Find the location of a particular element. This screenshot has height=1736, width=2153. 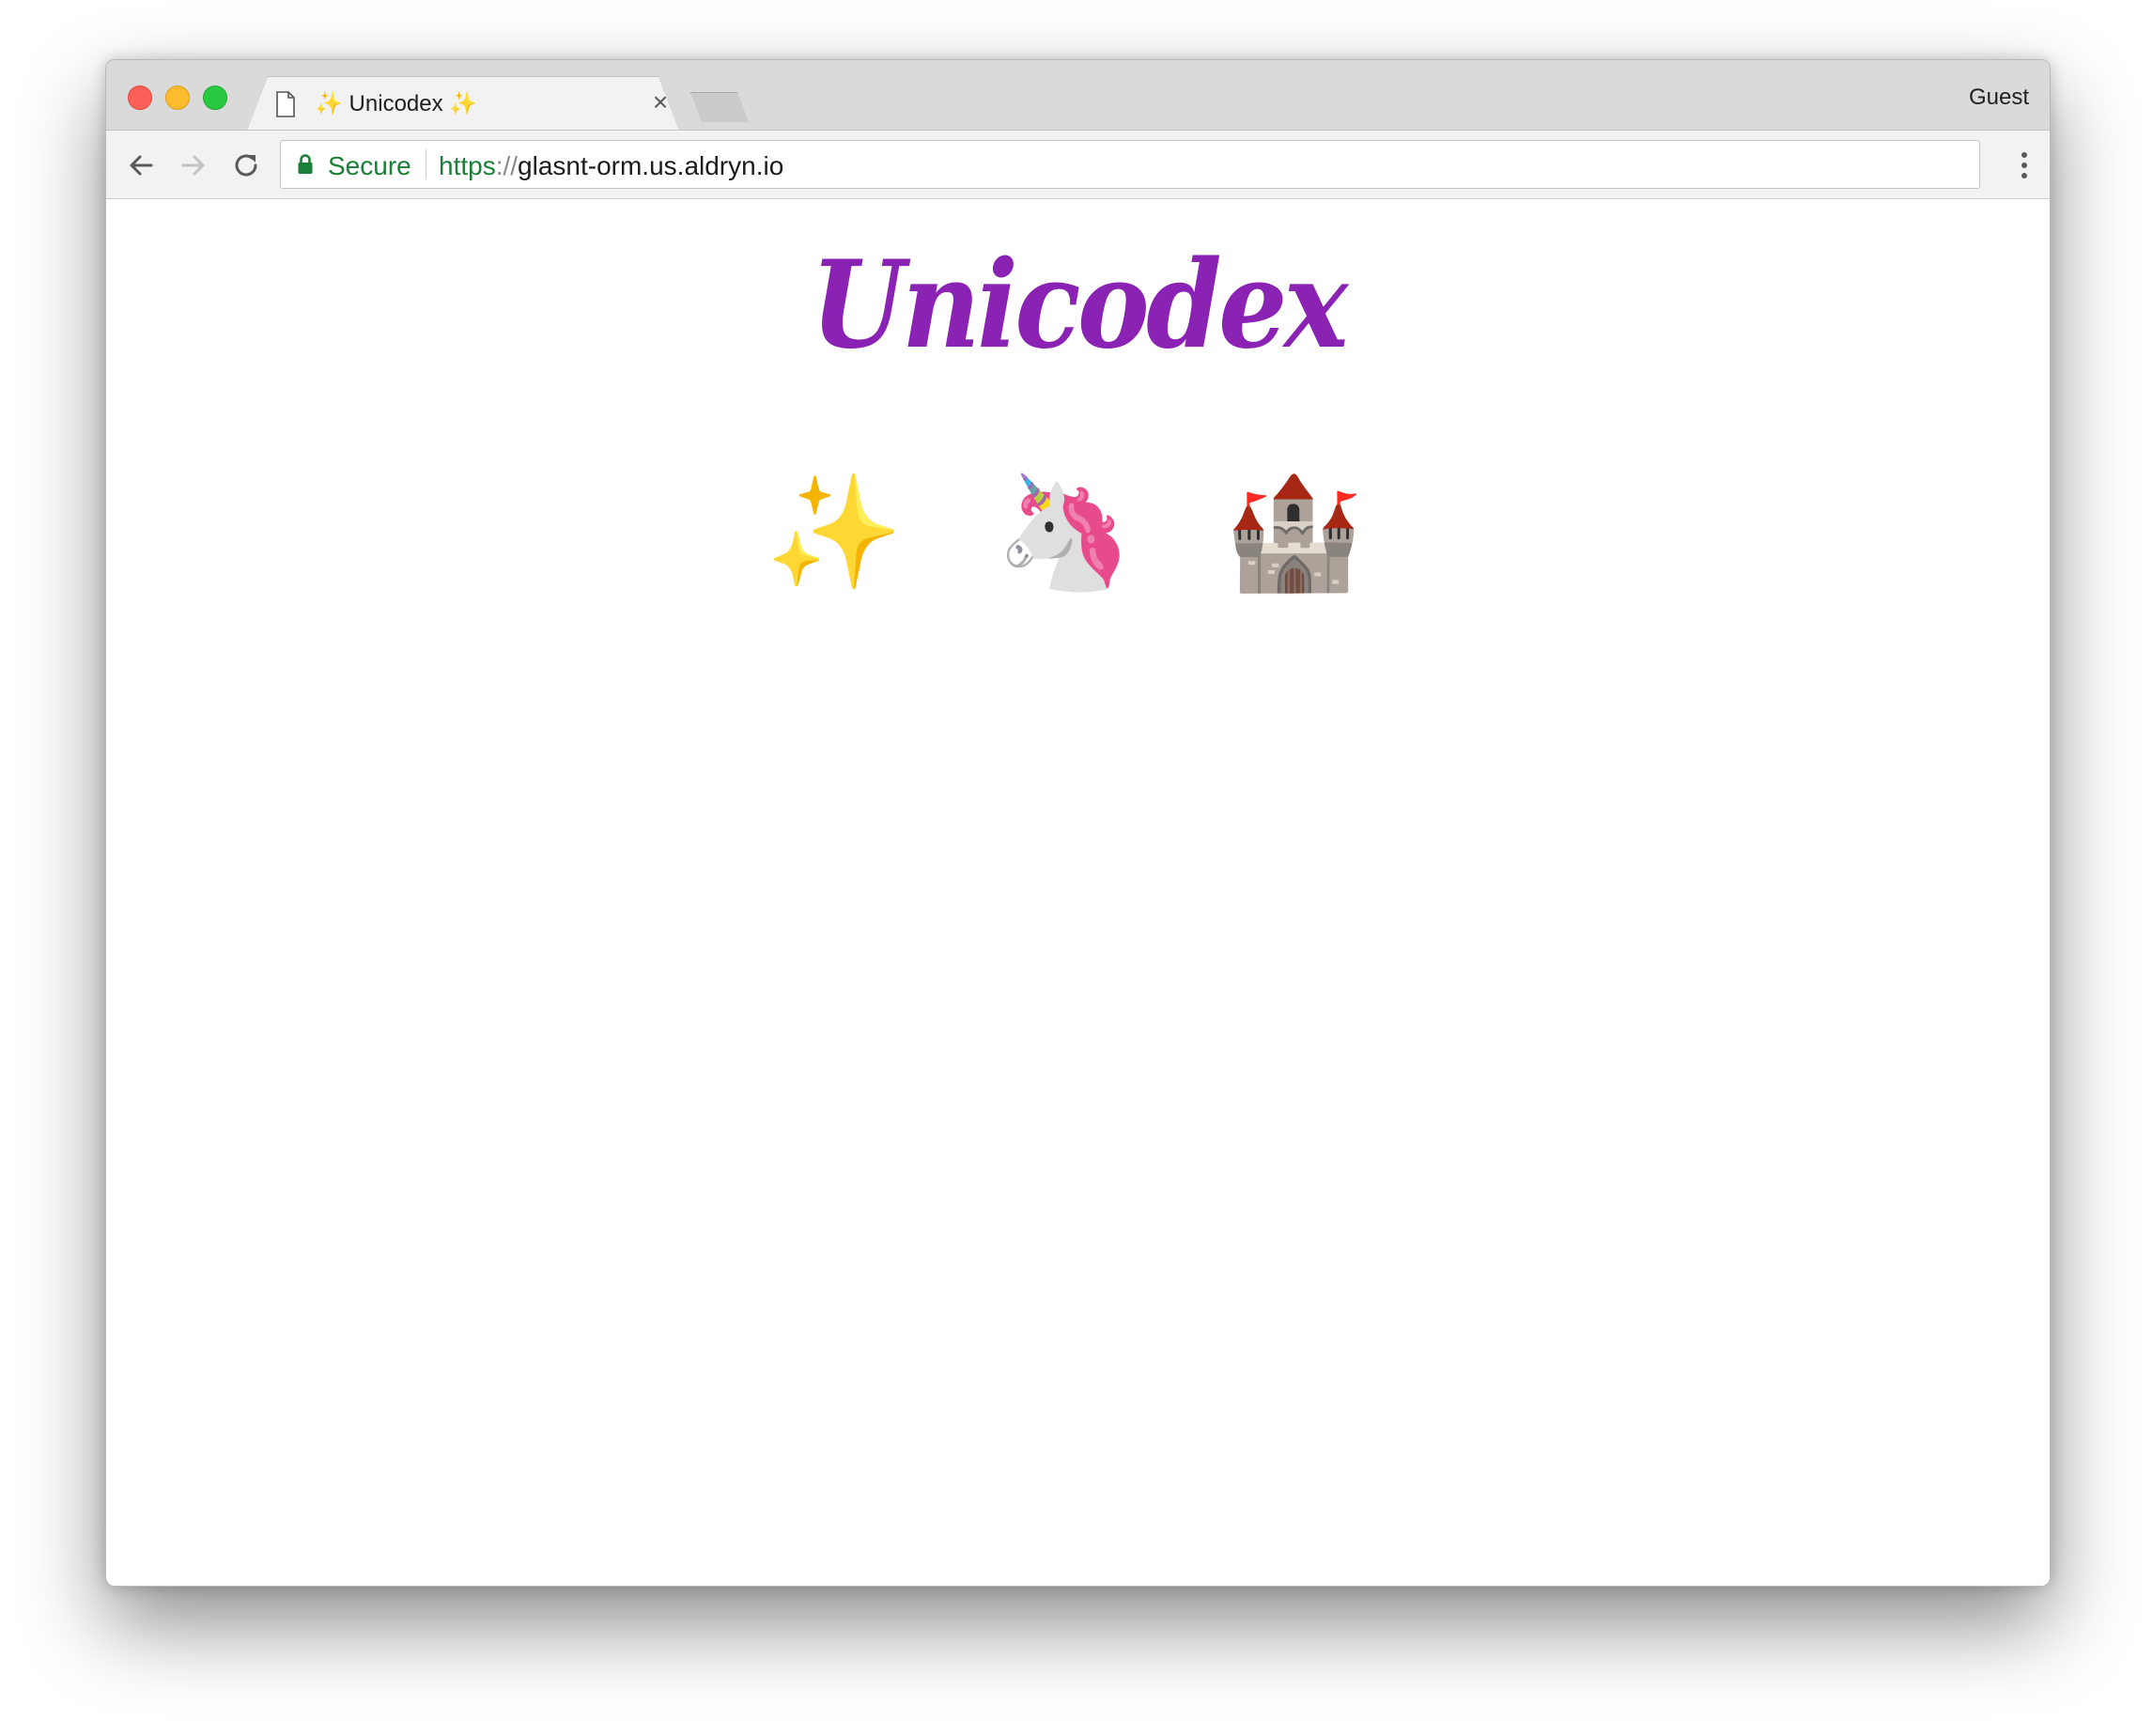

forward-arrow-icon is located at coordinates (193, 165).